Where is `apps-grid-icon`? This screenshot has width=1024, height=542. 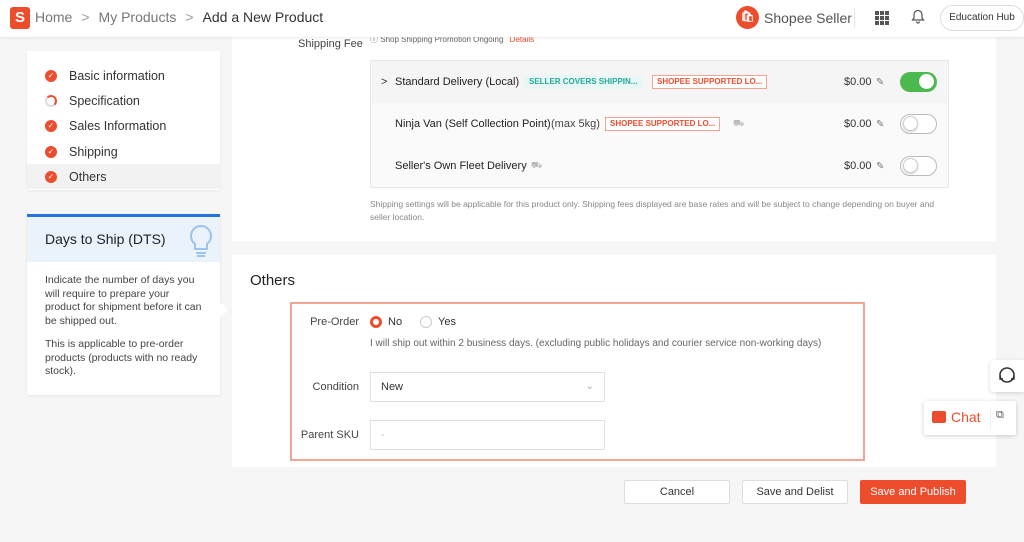 apps-grid-icon is located at coordinates (882, 18).